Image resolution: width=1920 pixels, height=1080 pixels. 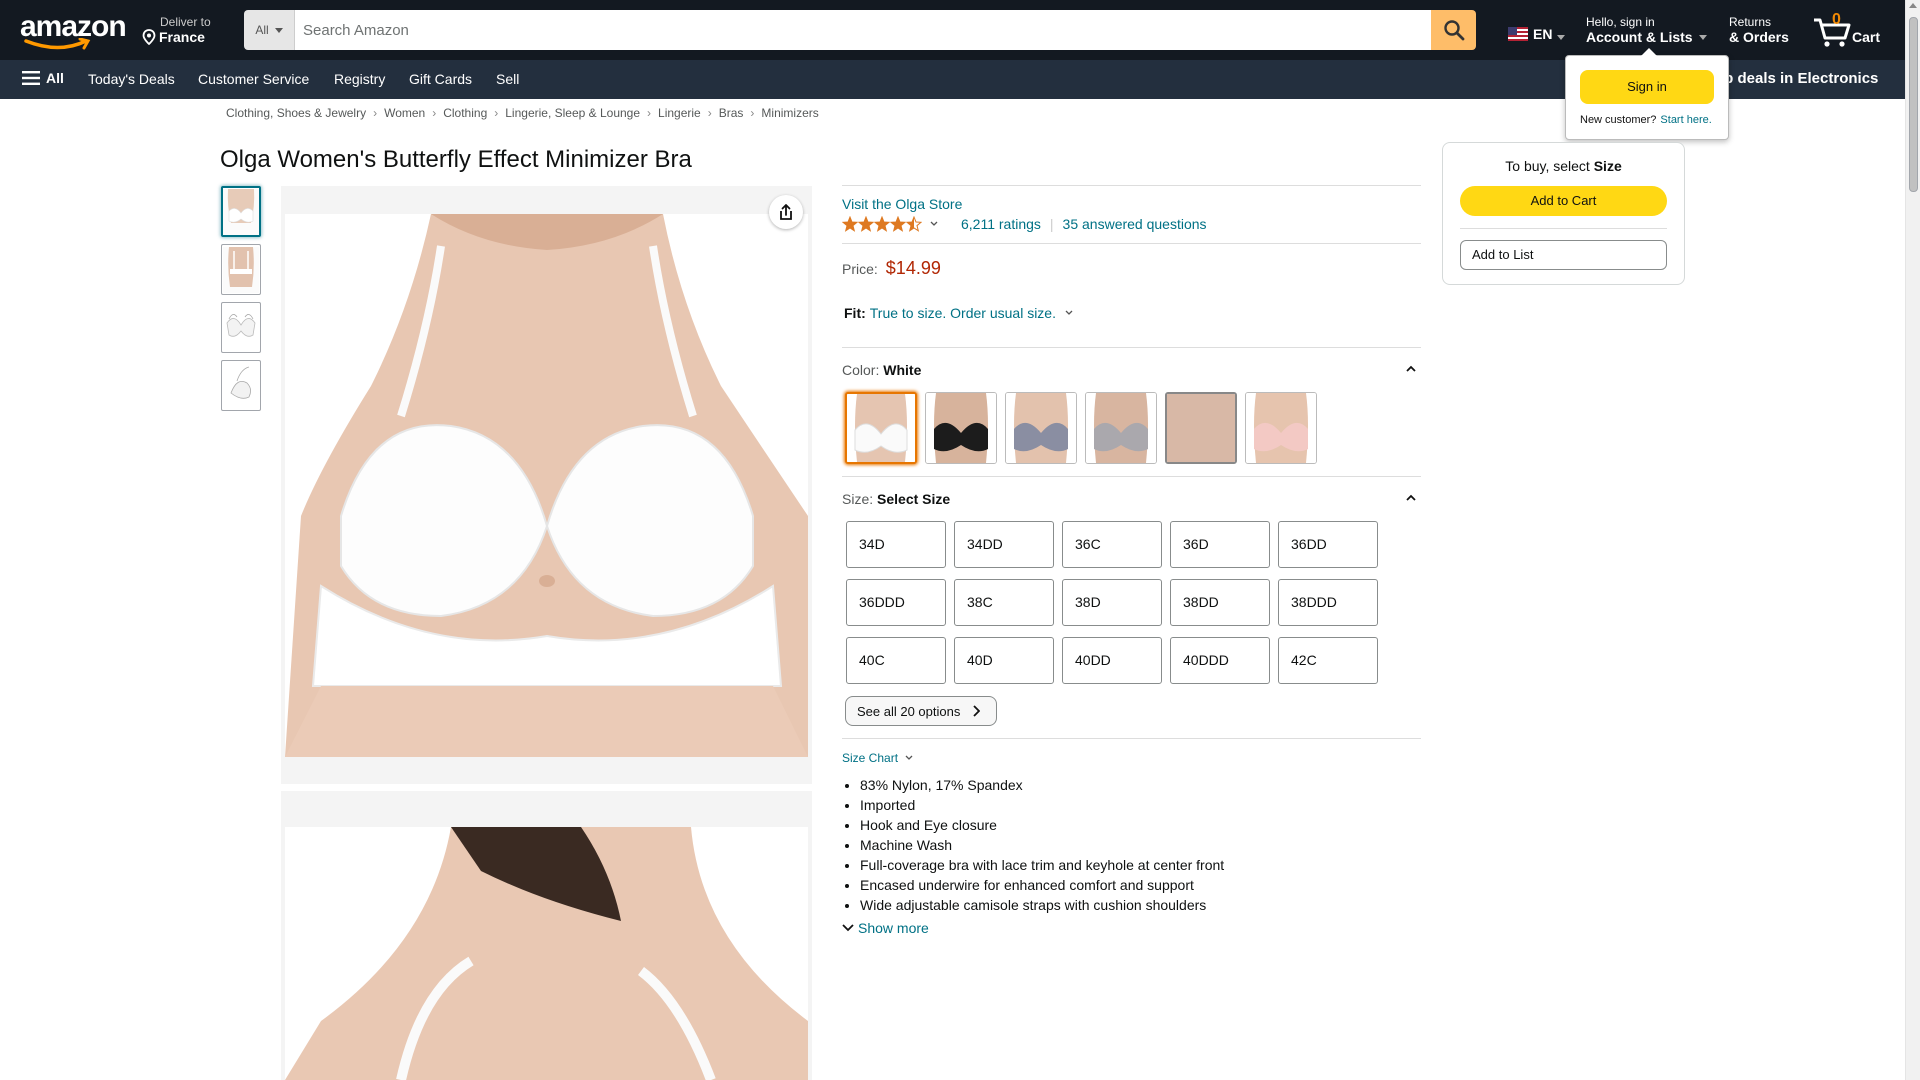 What do you see at coordinates (1004, 660) in the screenshot?
I see `size-option: 40D` at bounding box center [1004, 660].